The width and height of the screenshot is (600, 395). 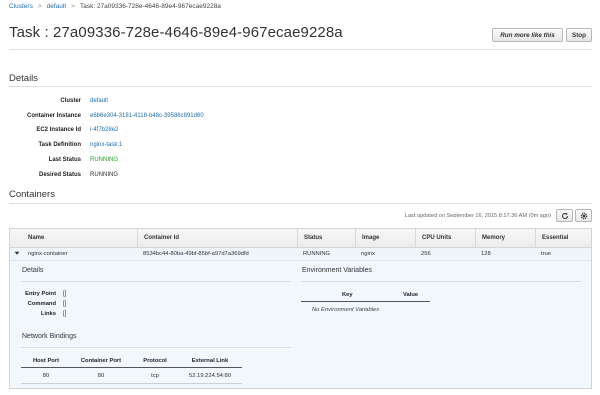 What do you see at coordinates (368, 254) in the screenshot?
I see `container-image: nginx` at bounding box center [368, 254].